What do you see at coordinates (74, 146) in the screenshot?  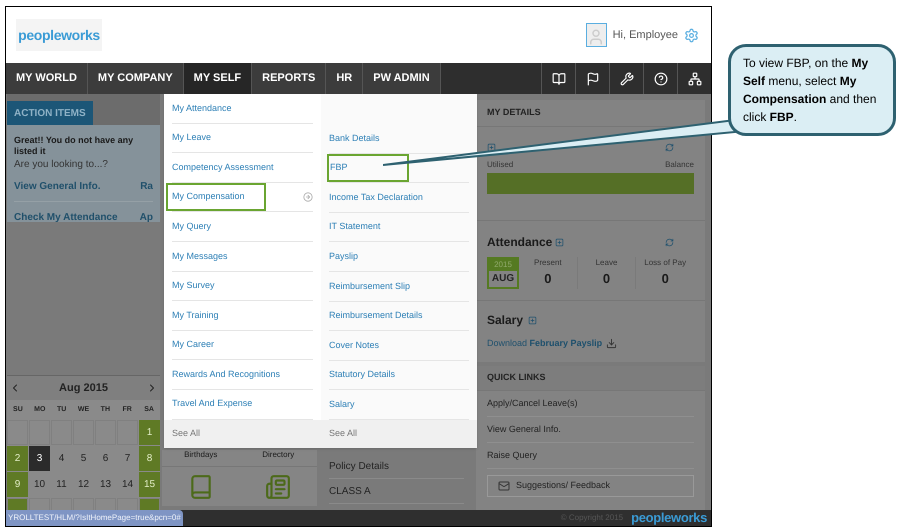 I see `action-message: Great!! You do not have any listed it` at bounding box center [74, 146].